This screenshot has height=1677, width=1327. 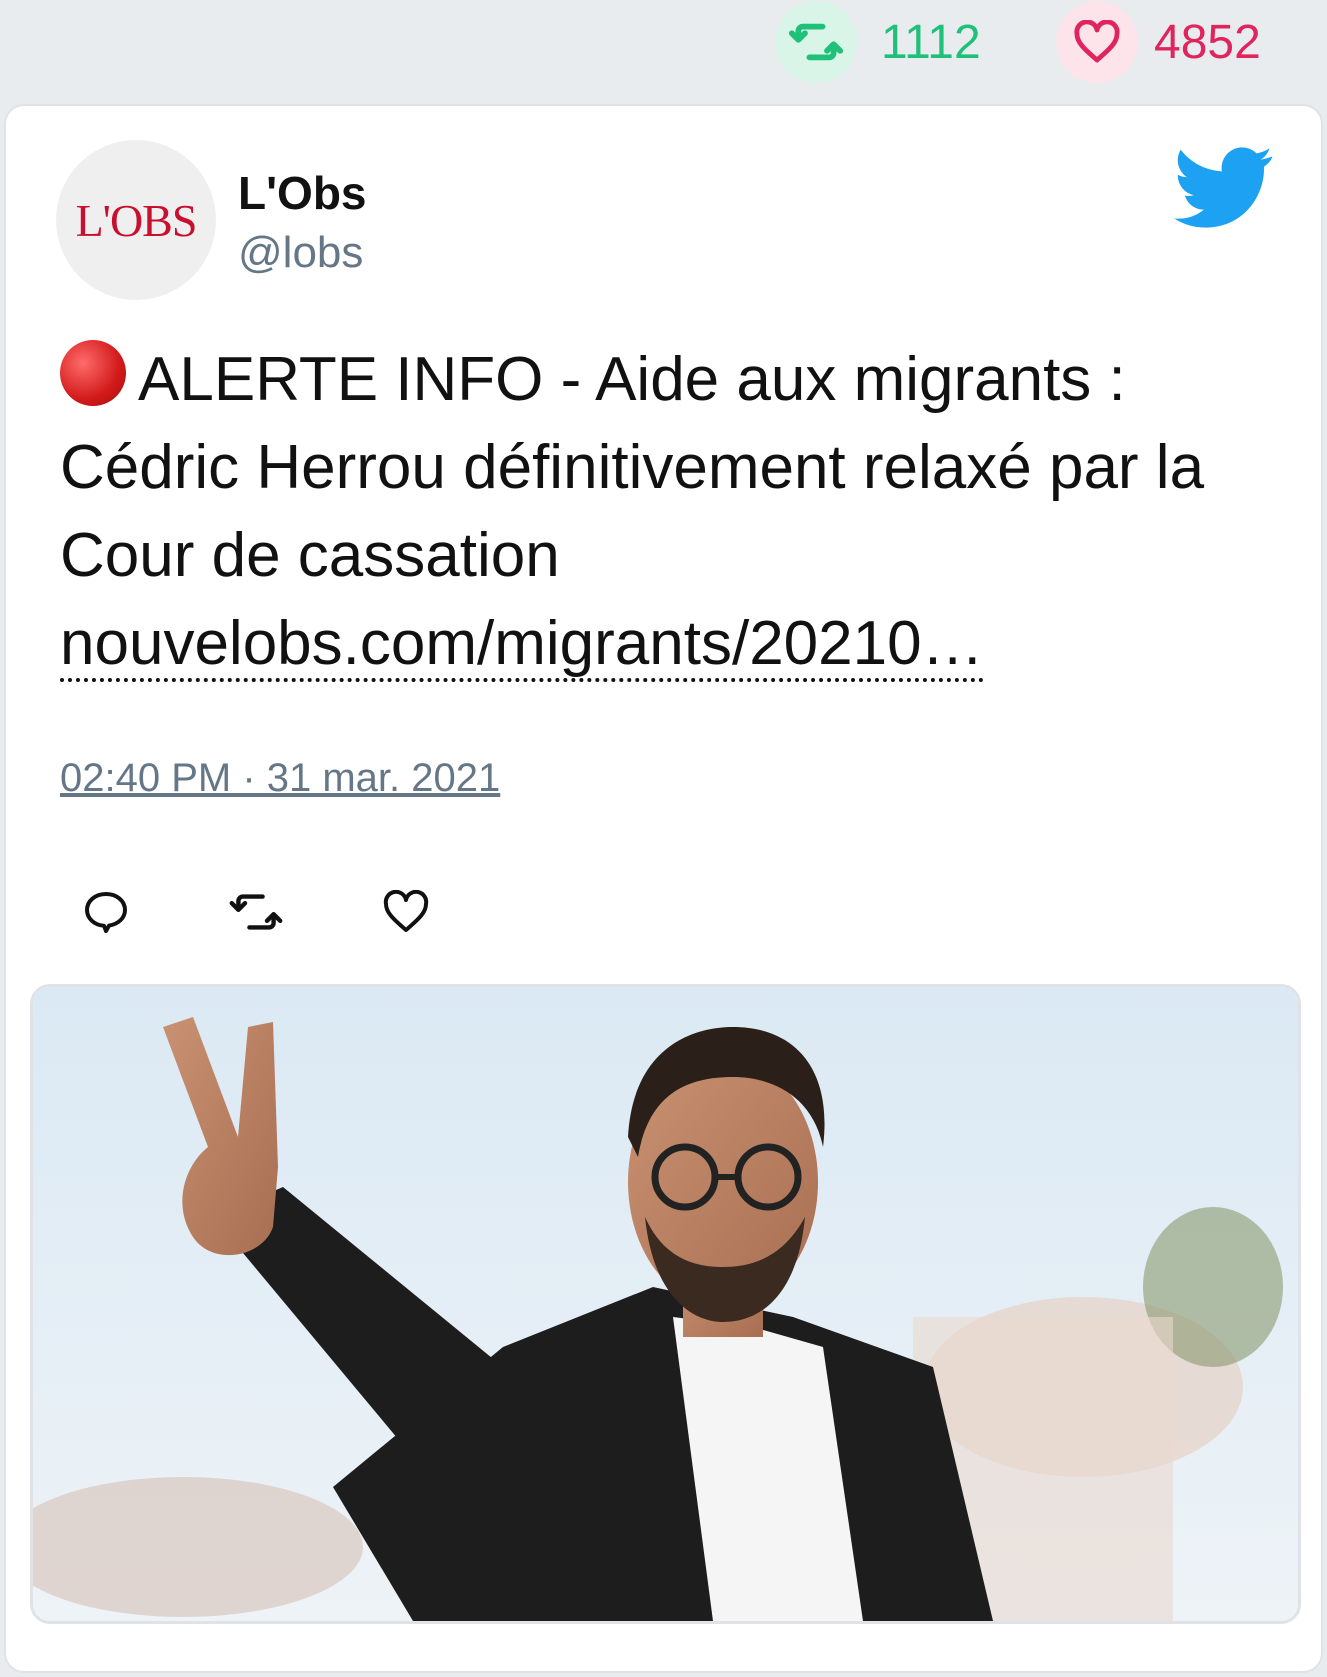 I want to click on engagement-stats-bar: 1112 4852, so click(x=663, y=50).